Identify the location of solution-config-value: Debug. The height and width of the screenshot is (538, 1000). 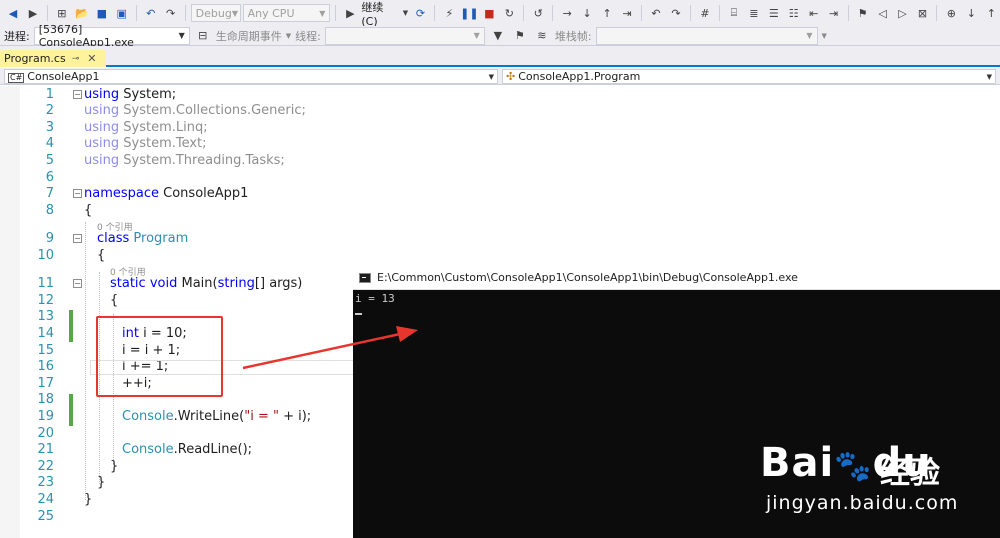
(213, 13).